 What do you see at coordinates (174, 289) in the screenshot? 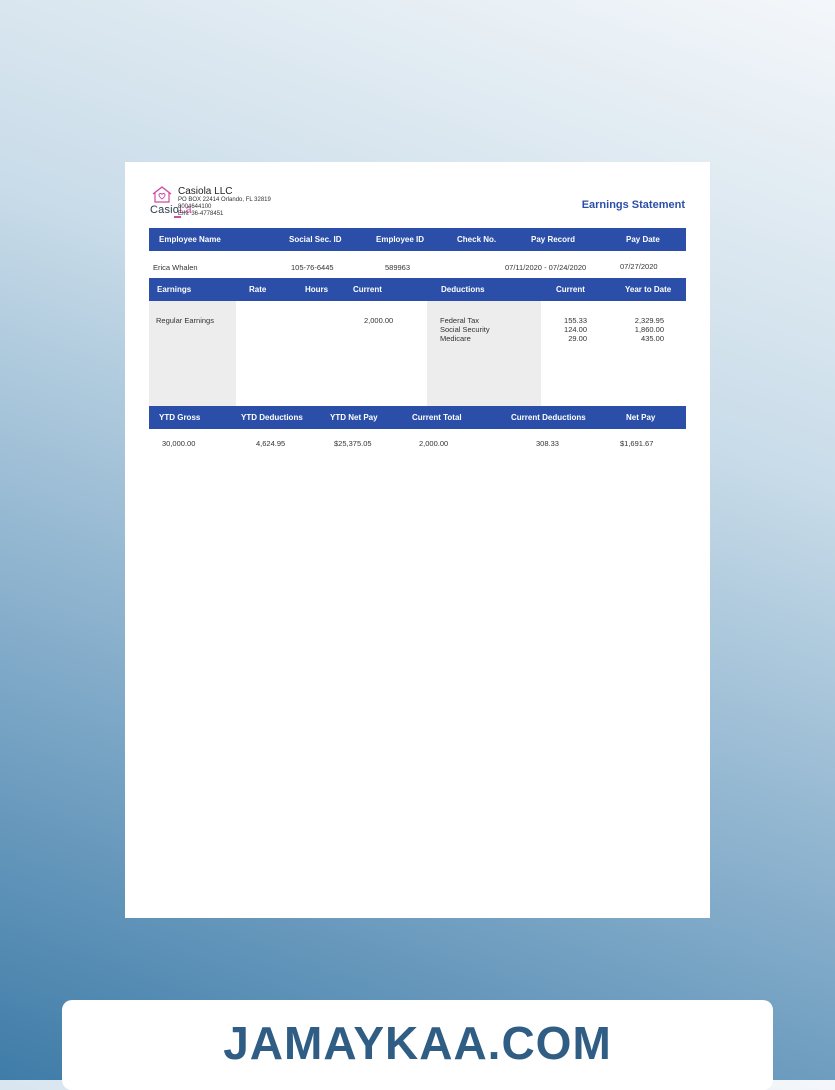
I see `col-earnings: Earnings` at bounding box center [174, 289].